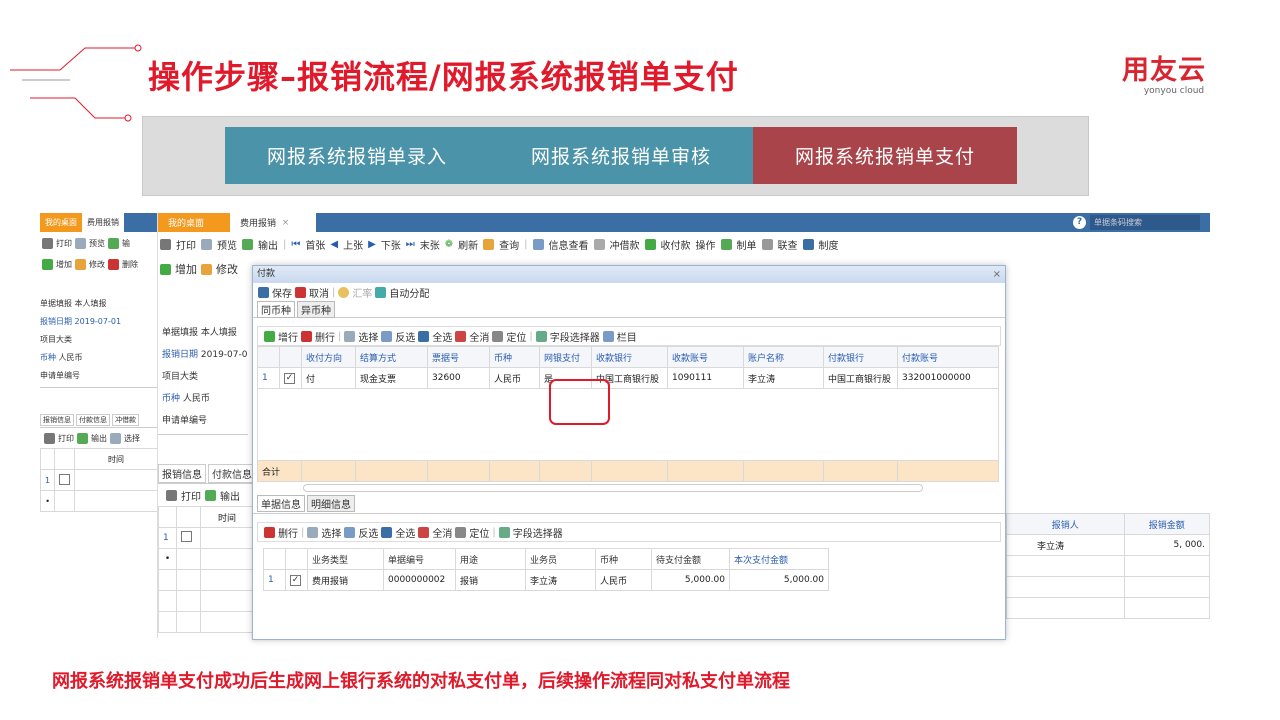  Describe the element at coordinates (391, 357) in the screenshot. I see `col-settlement: 结算方式` at that location.